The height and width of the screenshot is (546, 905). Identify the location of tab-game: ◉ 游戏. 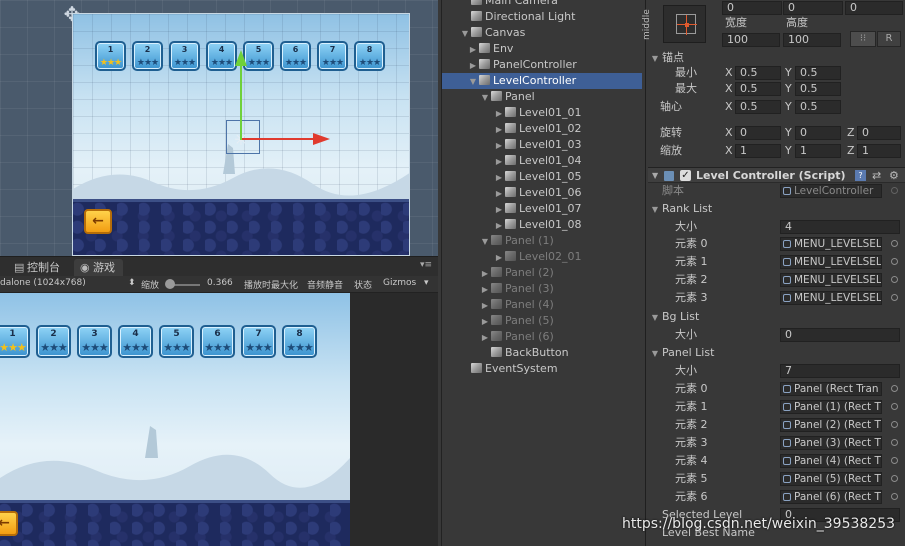
(98, 268).